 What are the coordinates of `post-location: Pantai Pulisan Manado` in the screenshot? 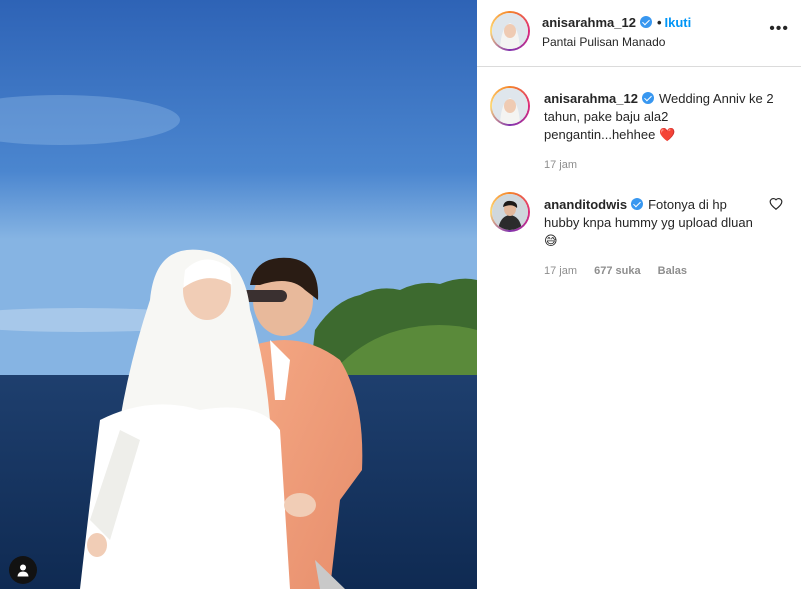 It's located at (603, 42).